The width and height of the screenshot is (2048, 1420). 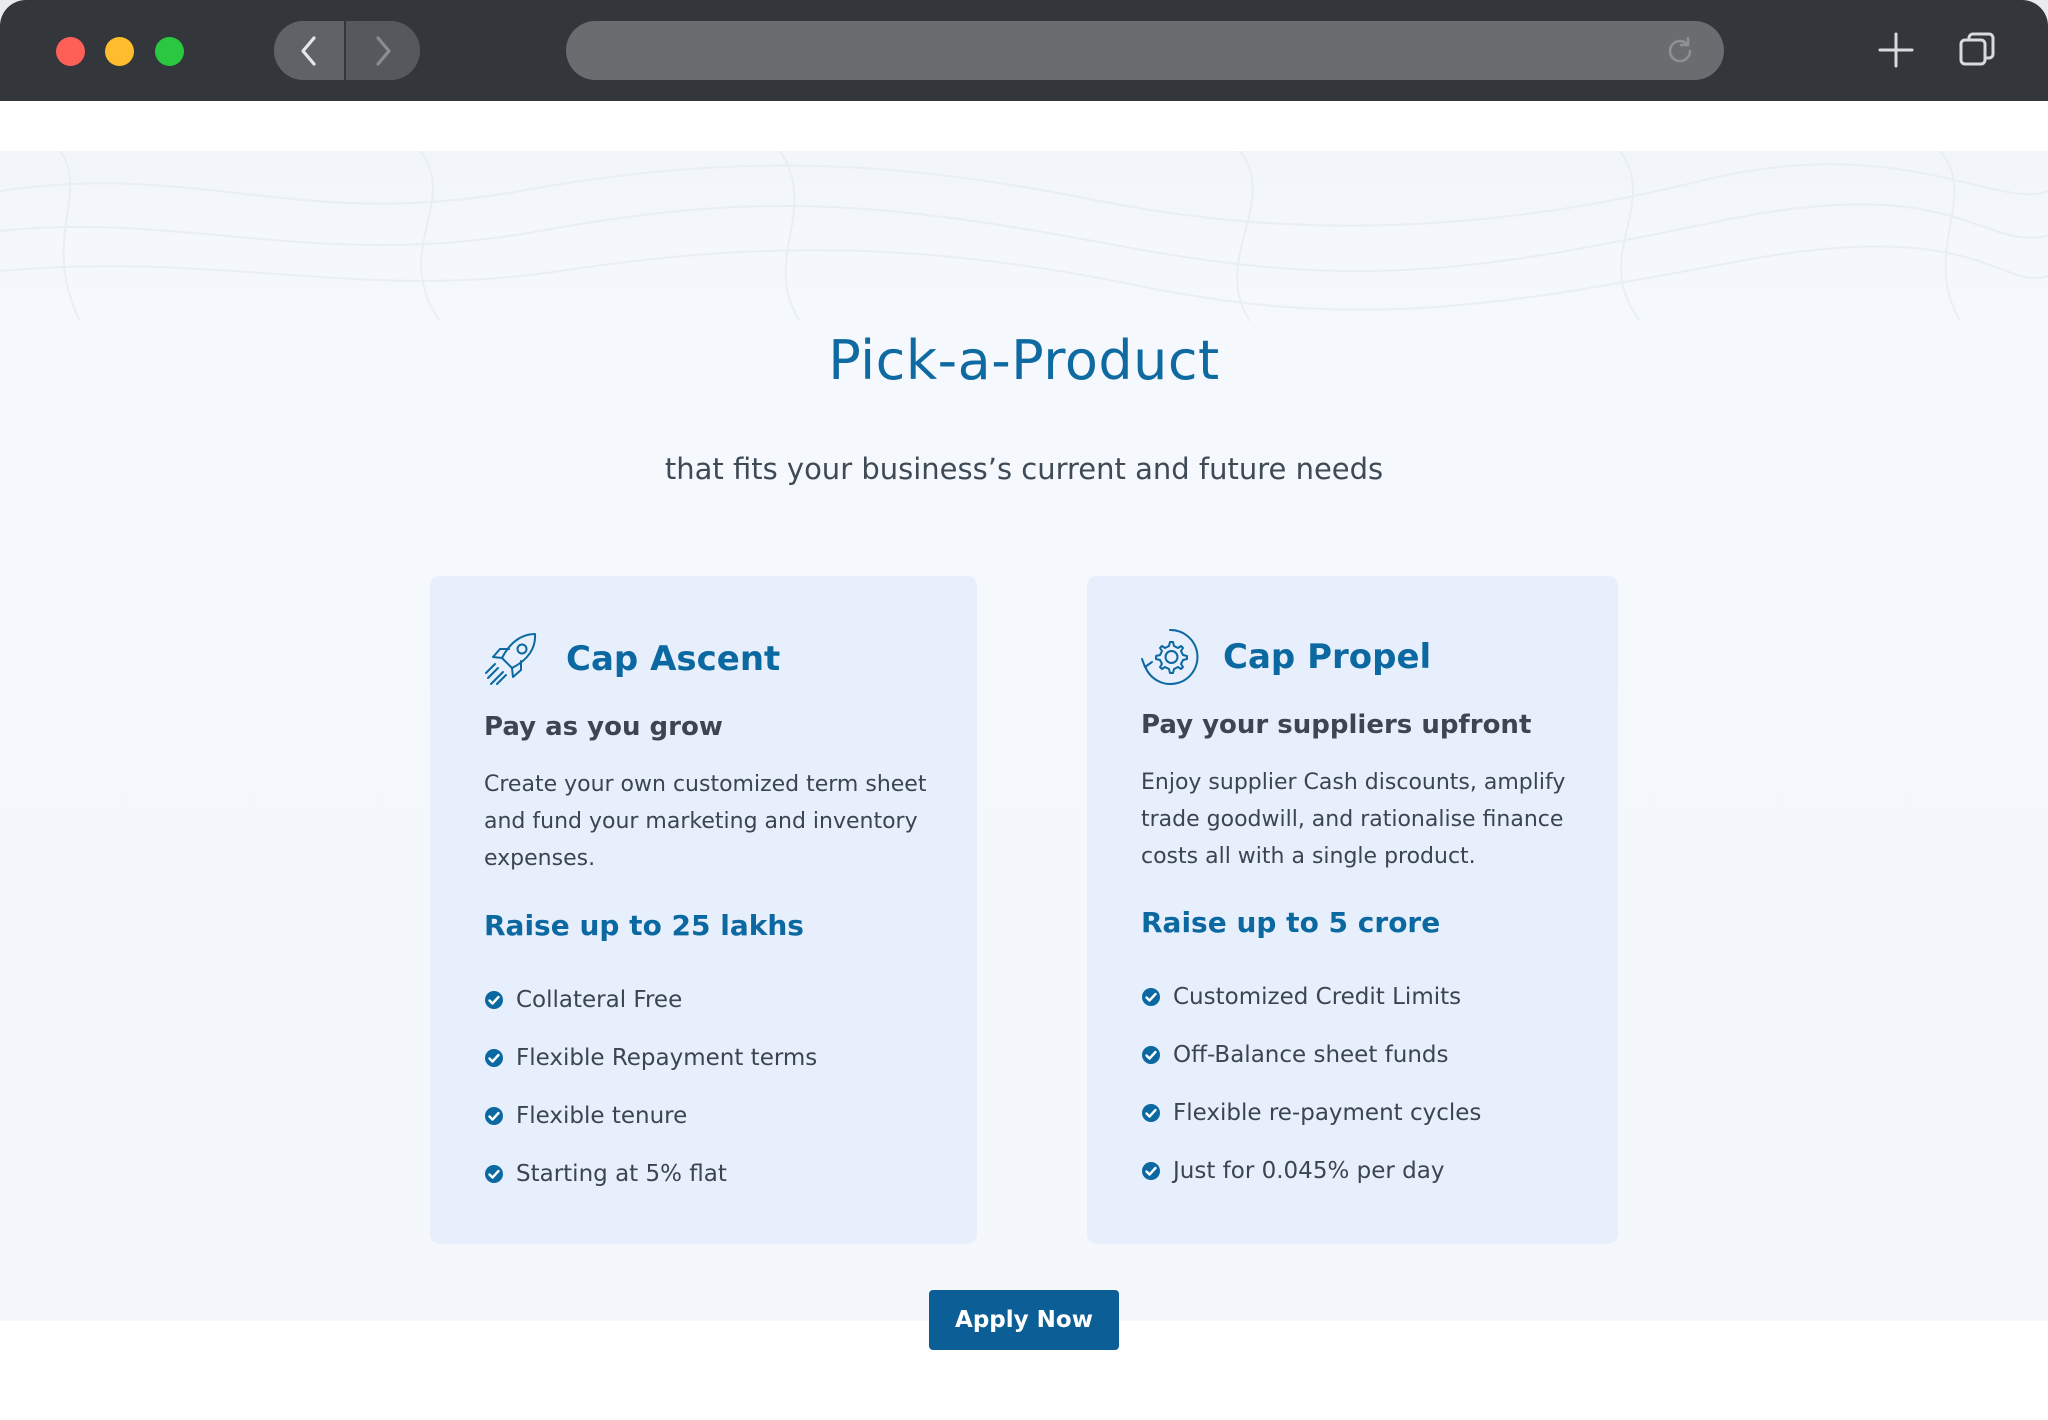 What do you see at coordinates (1145, 50) in the screenshot?
I see `address-bar` at bounding box center [1145, 50].